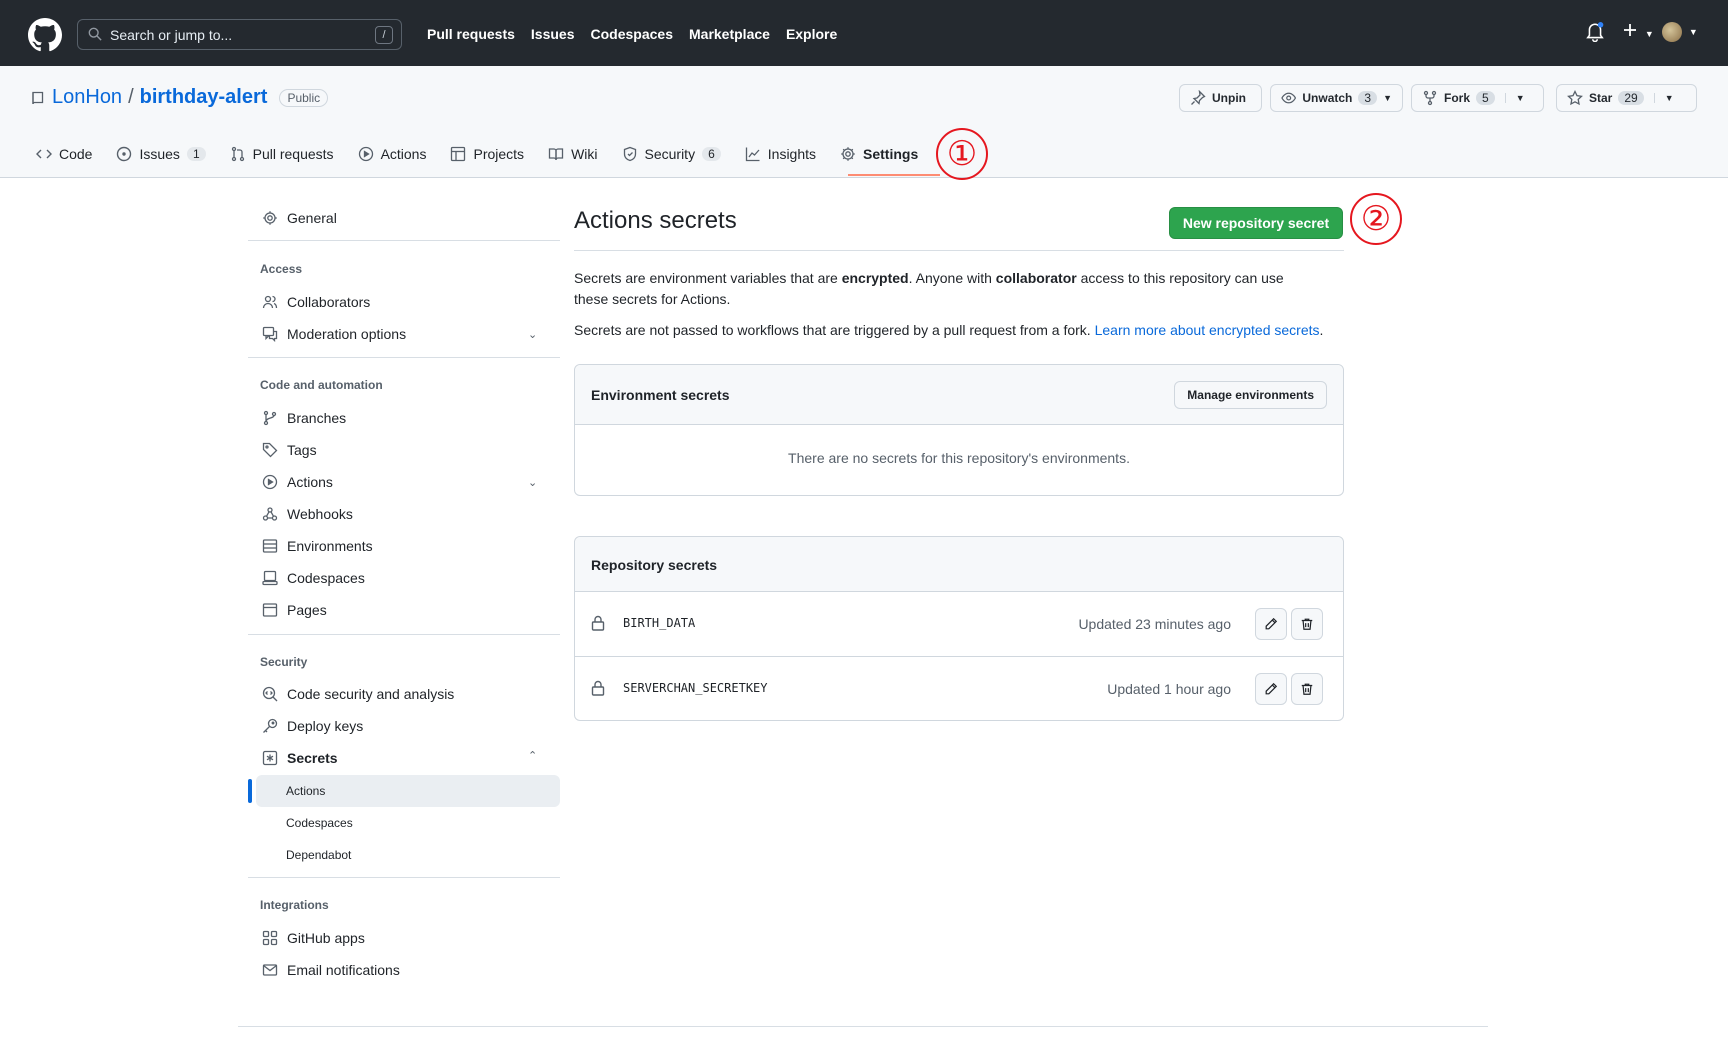 Image resolution: width=1728 pixels, height=1057 pixels. I want to click on sidebar-item-github-apps: GitHub apps, so click(313, 938).